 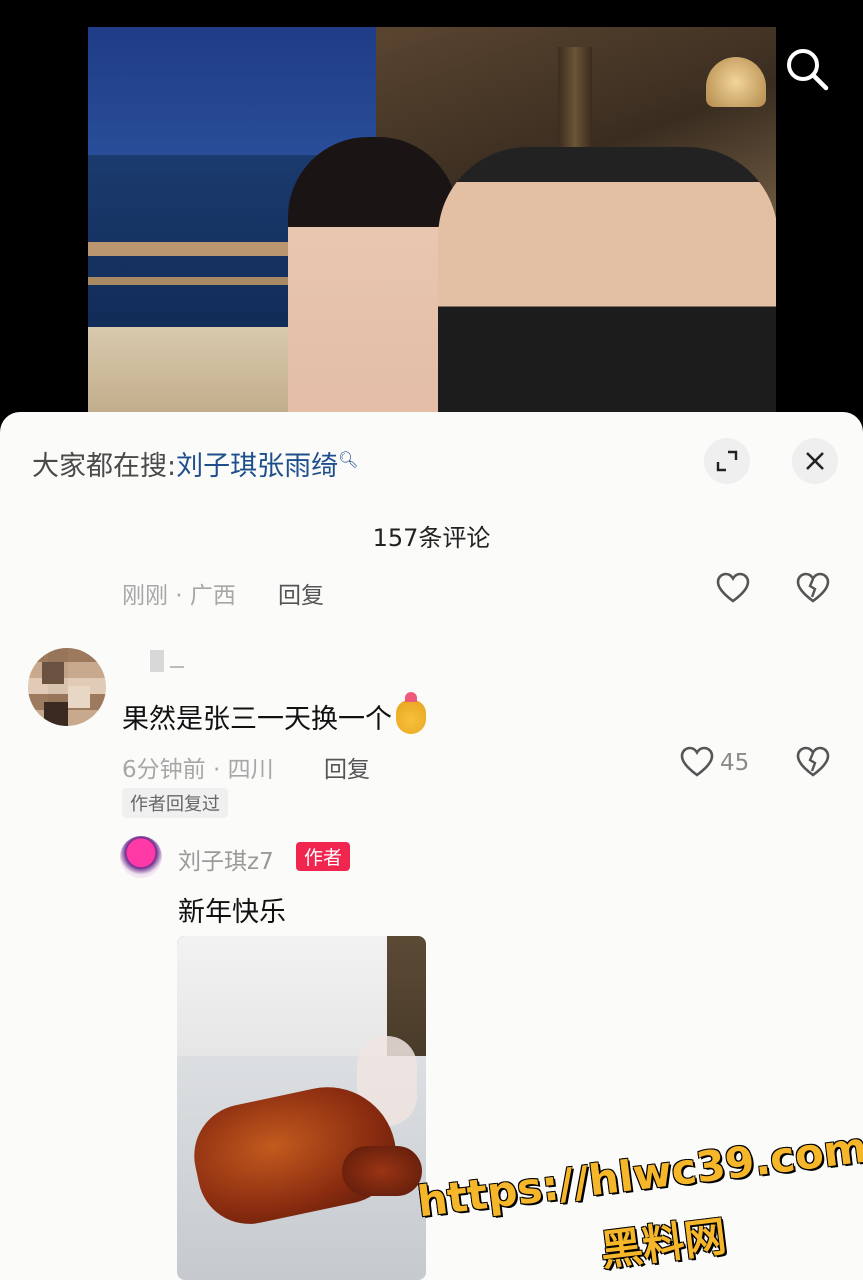 What do you see at coordinates (735, 763) in the screenshot?
I see `comment-like-count: 45` at bounding box center [735, 763].